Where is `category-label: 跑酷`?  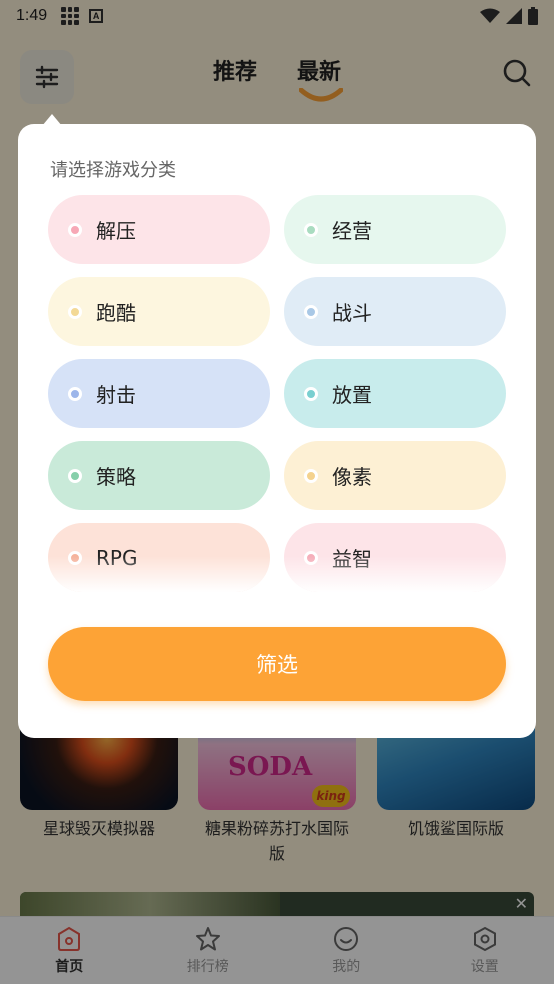
category-label: 跑酷 is located at coordinates (116, 313).